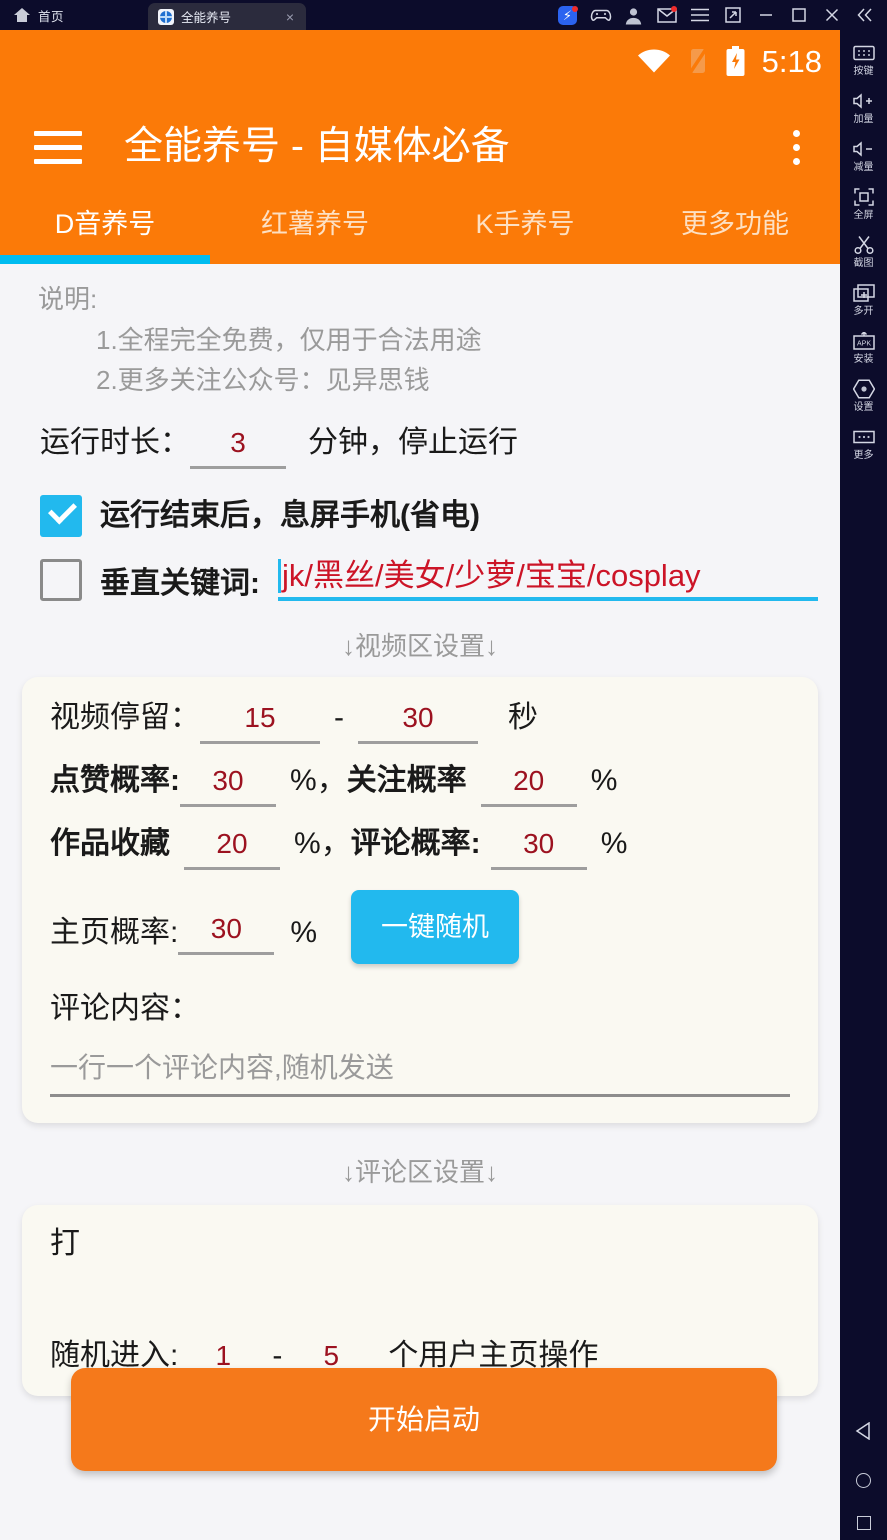 The height and width of the screenshot is (1540, 887). Describe the element at coordinates (413, 442) in the screenshot. I see `run-duration-suffix: 分钟，停止运行` at that location.